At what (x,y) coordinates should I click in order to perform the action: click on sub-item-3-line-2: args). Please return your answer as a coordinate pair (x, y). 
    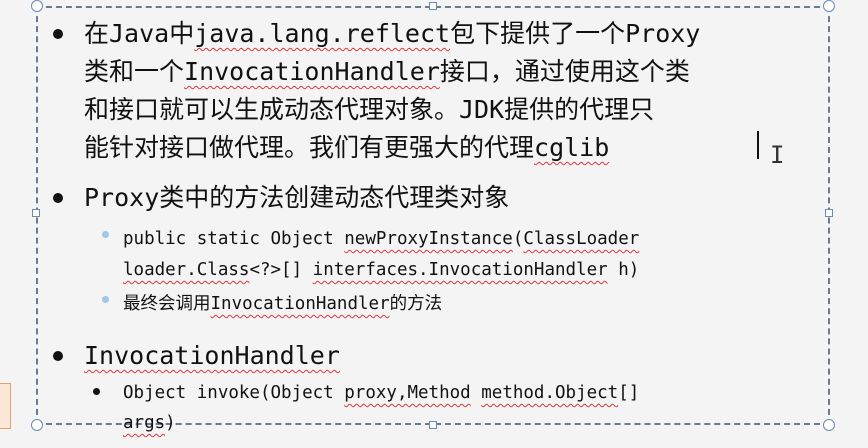
    Looking at the image, I should click on (149, 423).